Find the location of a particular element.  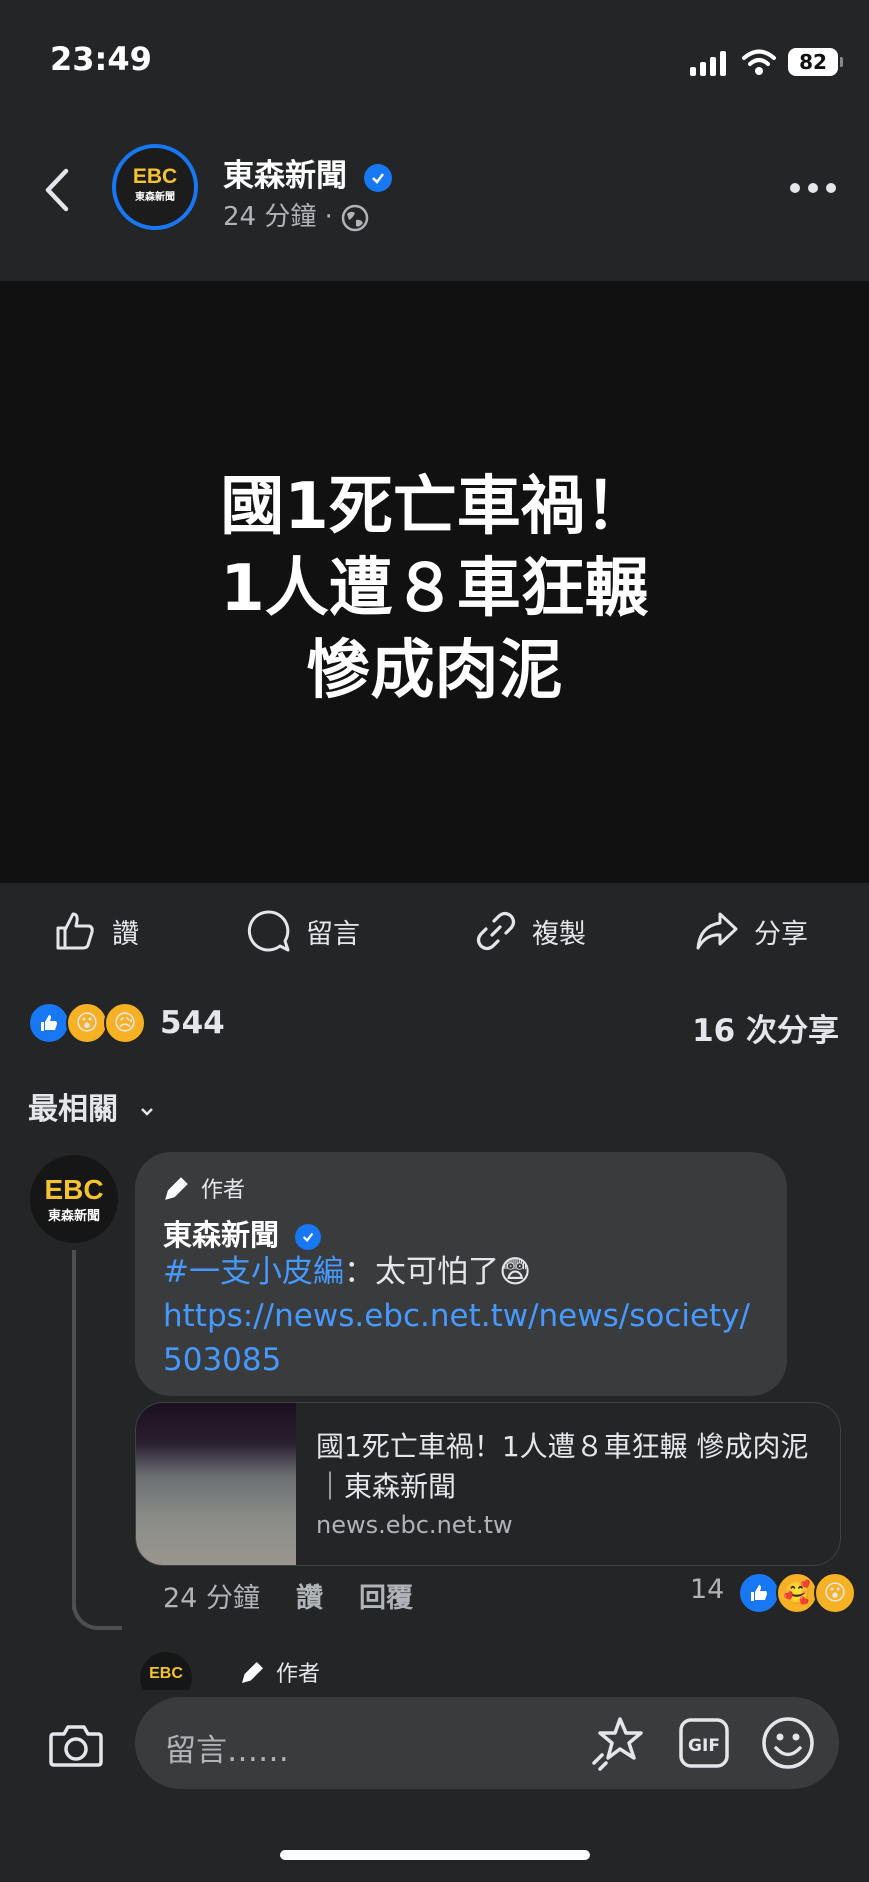

comment-button: 留言 is located at coordinates (303, 931).